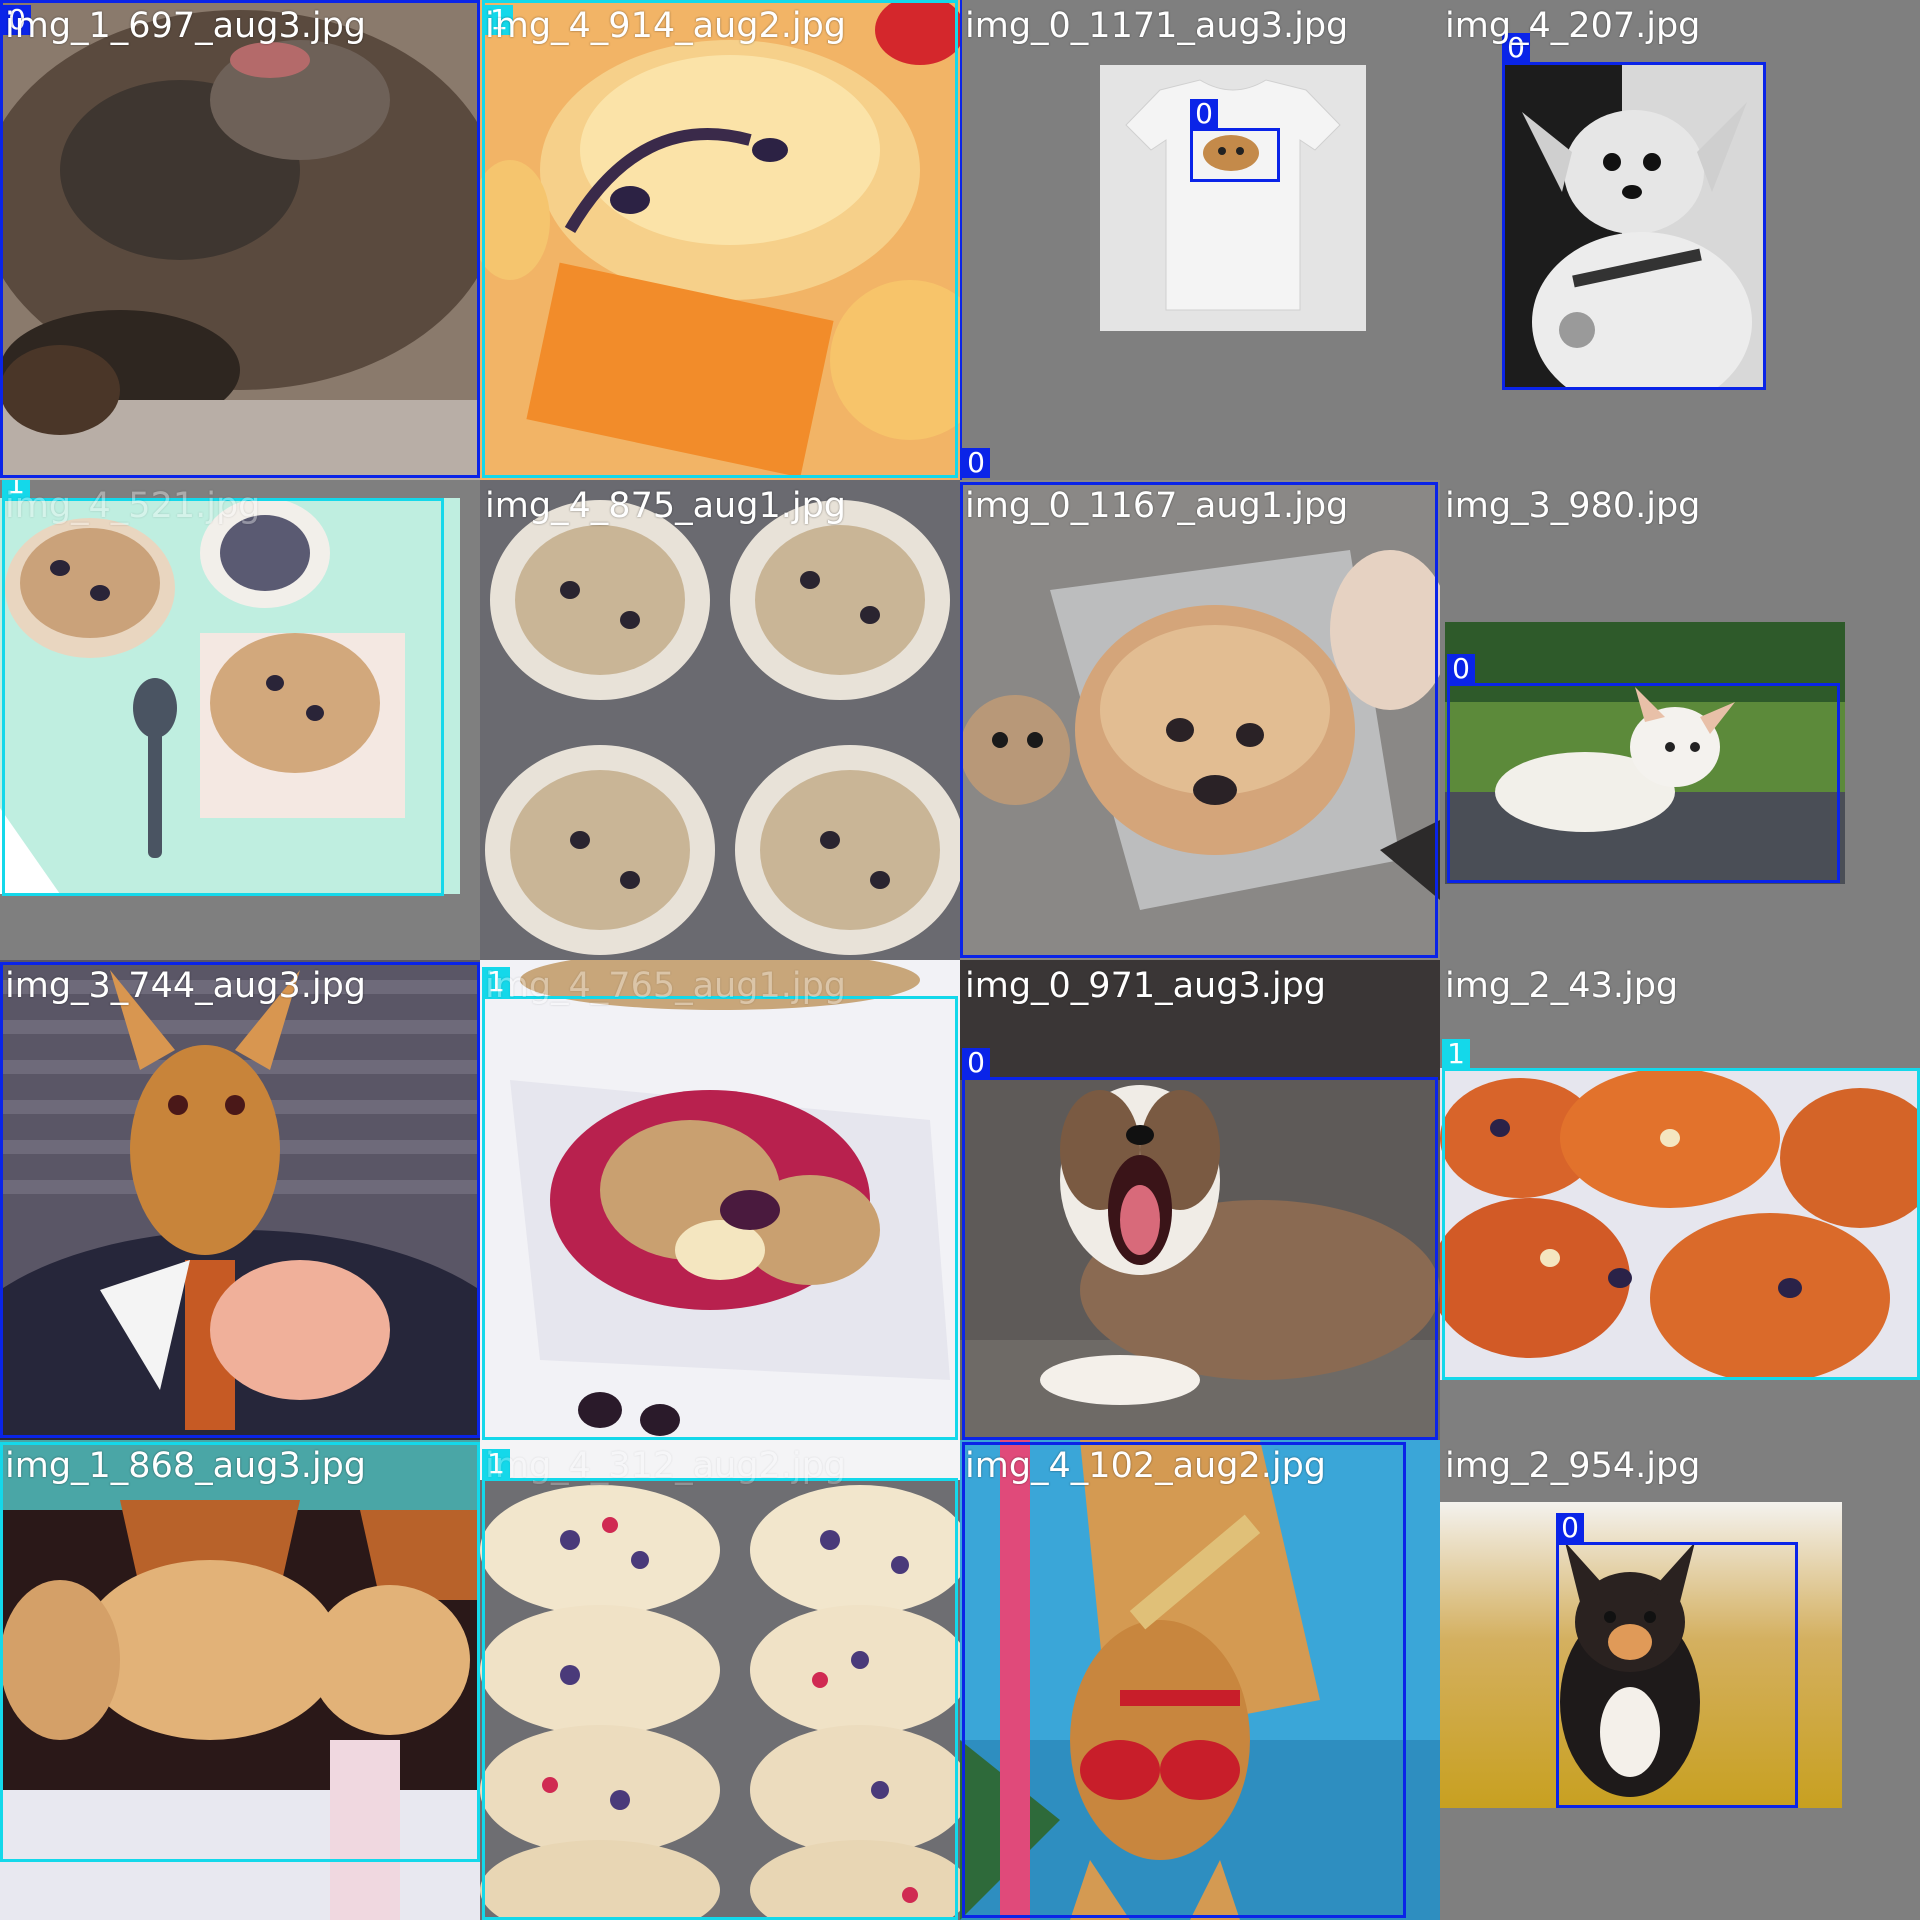 The width and height of the screenshot is (1920, 1920). Describe the element at coordinates (1157, 26) in the screenshot. I see `filename-label: img_0_1171_aug3.jpg` at that location.